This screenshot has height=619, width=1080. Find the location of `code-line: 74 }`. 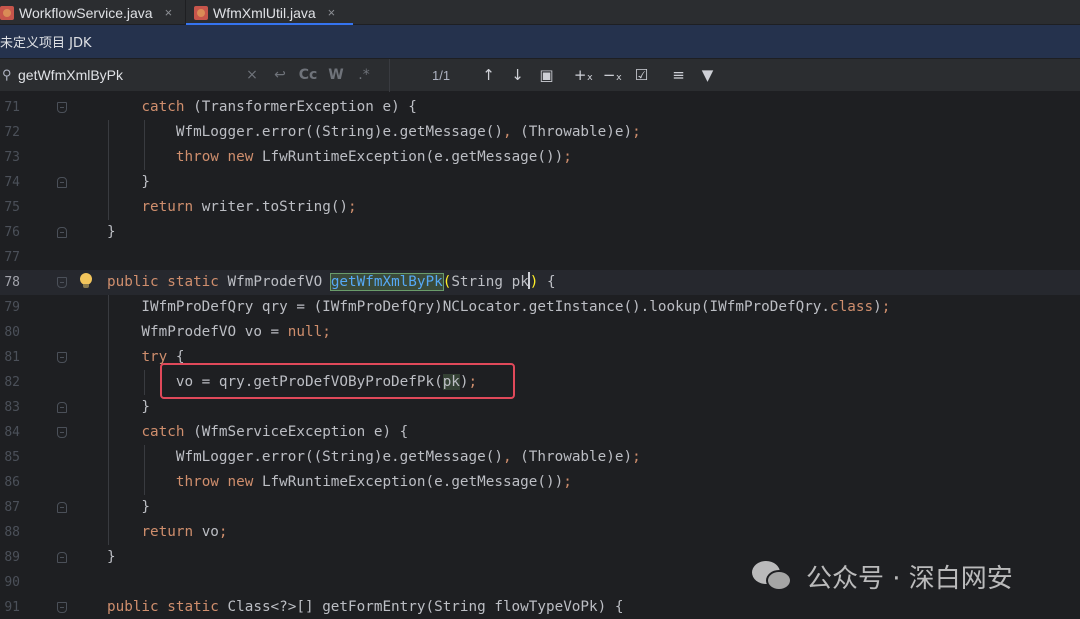

code-line: 74 } is located at coordinates (540, 182).